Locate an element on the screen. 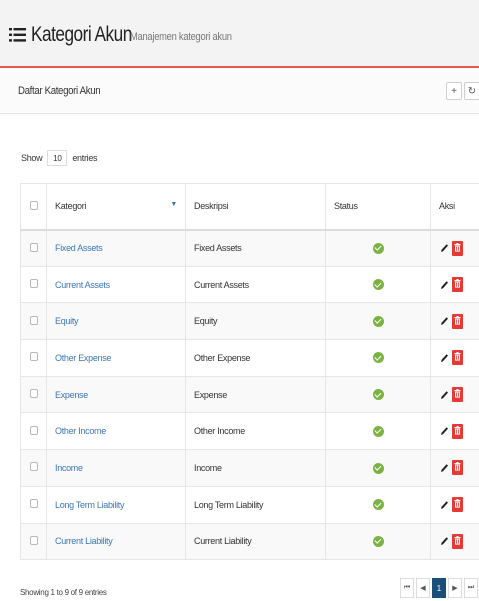  kategori-link: Income is located at coordinates (69, 468).